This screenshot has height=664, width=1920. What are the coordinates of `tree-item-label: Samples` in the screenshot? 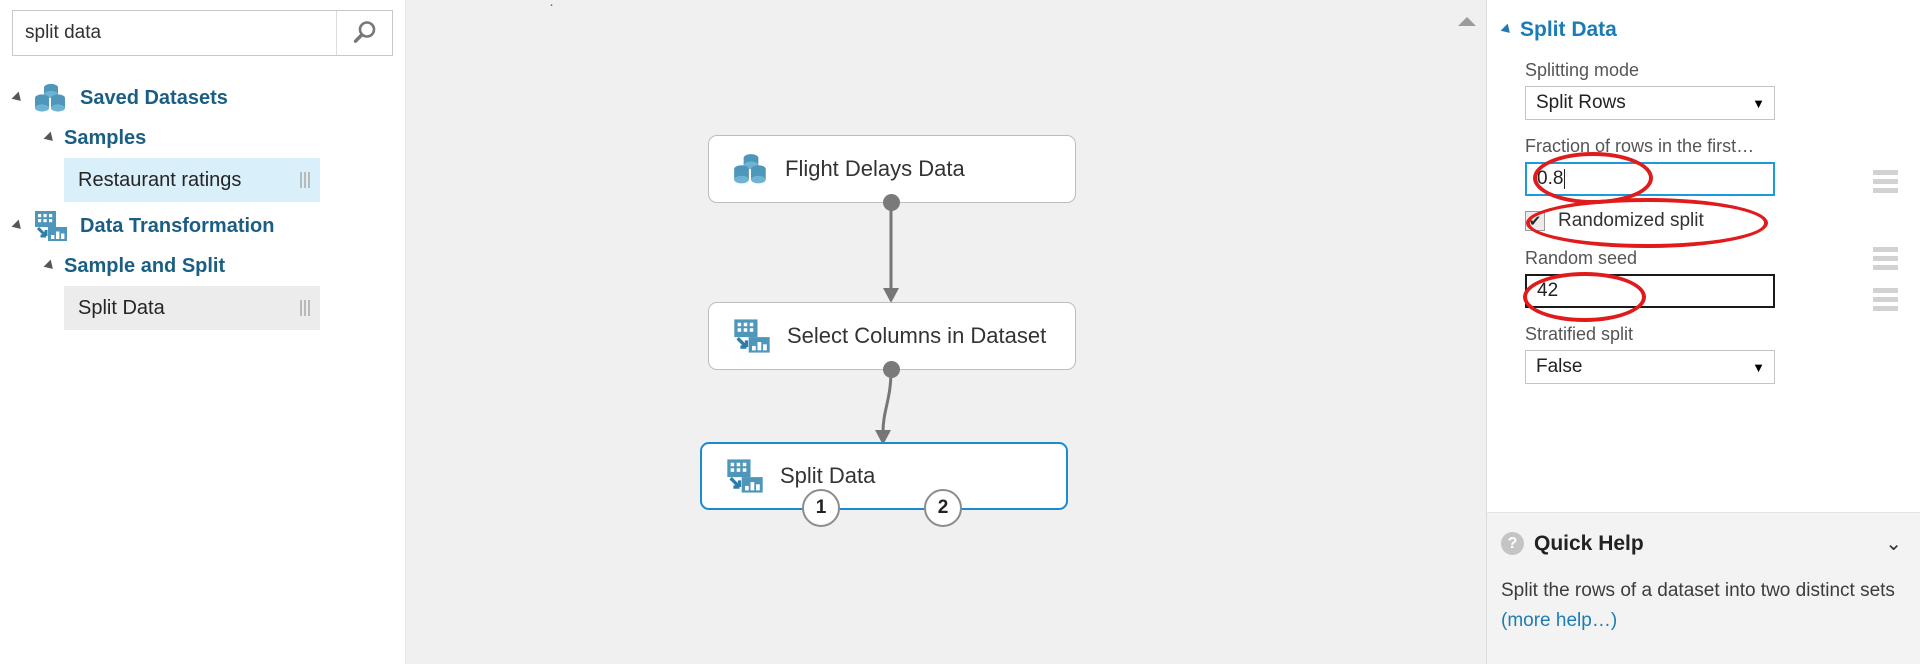 It's located at (105, 137).